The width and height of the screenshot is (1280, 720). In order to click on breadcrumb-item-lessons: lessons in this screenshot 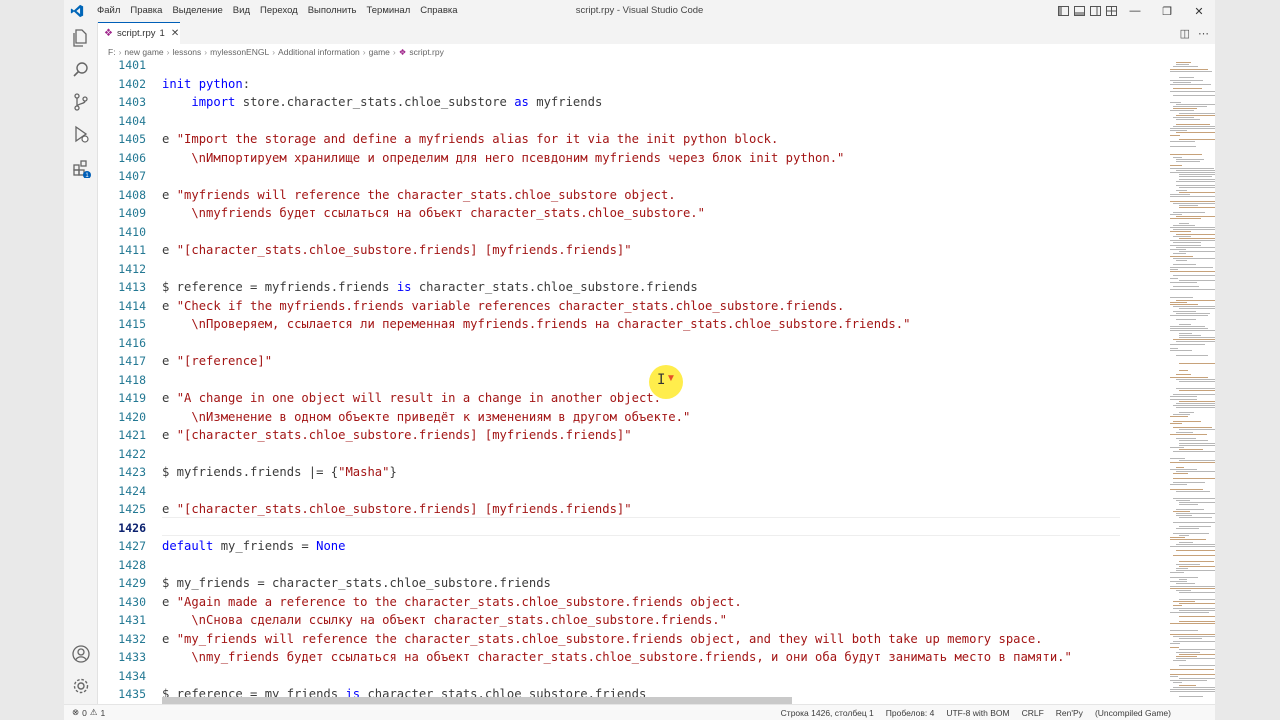, I will do `click(186, 52)`.